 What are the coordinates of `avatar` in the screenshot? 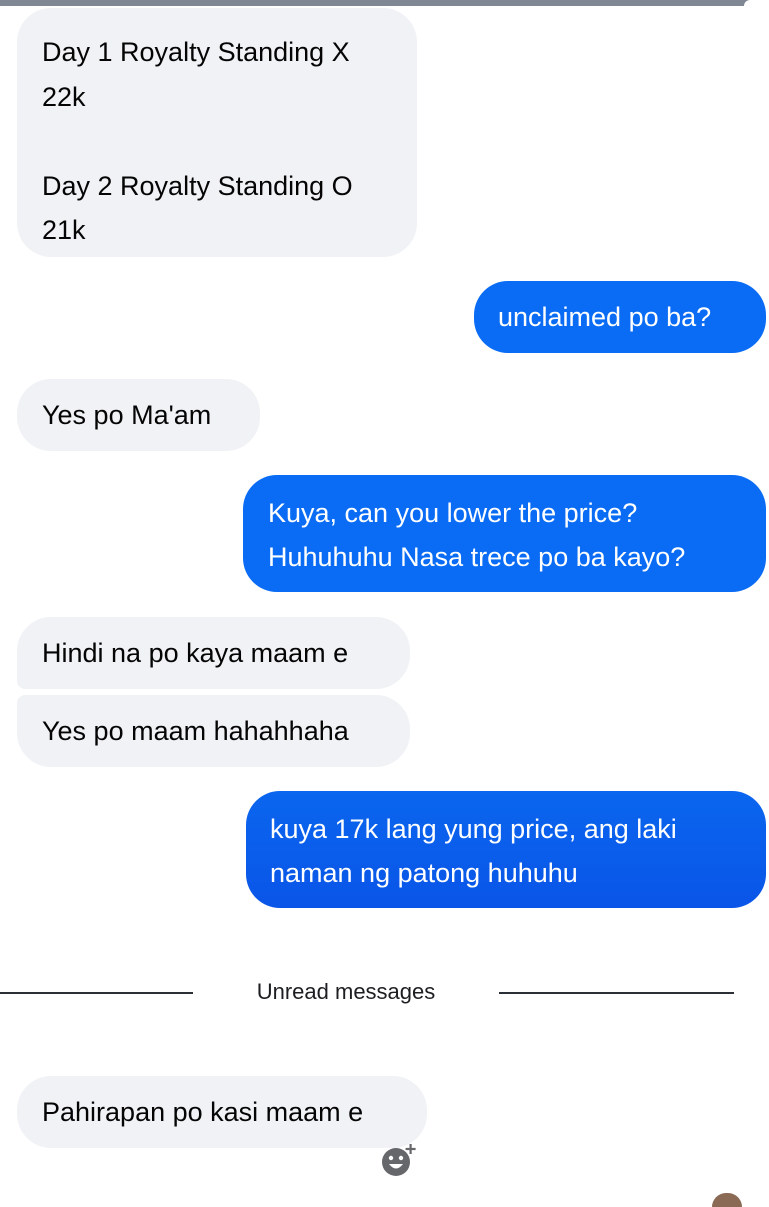 It's located at (727, 1200).